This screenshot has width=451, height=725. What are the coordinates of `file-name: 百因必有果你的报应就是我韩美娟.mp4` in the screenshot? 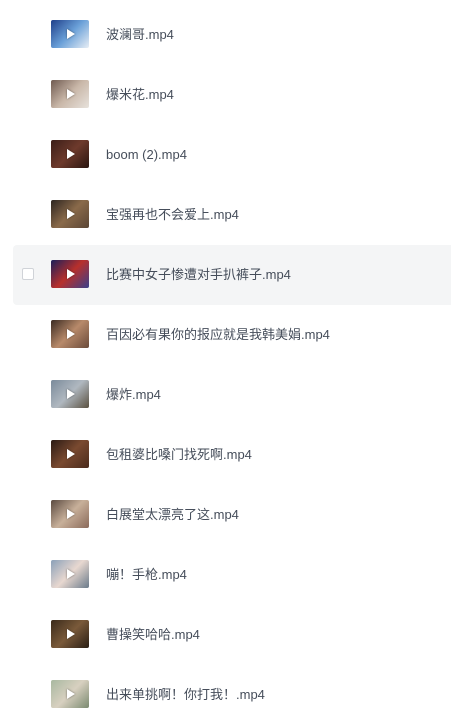 It's located at (218, 335).